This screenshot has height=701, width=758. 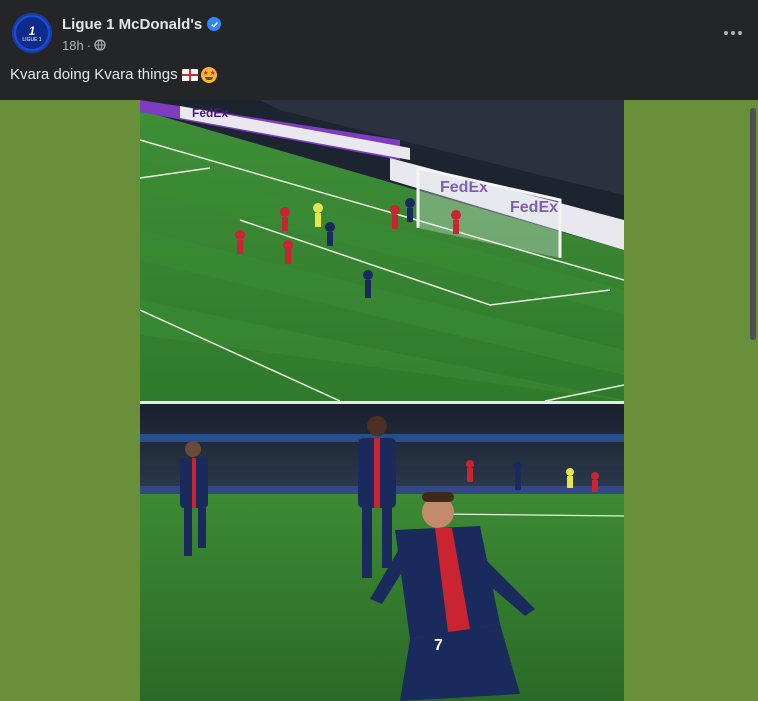 What do you see at coordinates (733, 33) in the screenshot?
I see `more-options-button` at bounding box center [733, 33].